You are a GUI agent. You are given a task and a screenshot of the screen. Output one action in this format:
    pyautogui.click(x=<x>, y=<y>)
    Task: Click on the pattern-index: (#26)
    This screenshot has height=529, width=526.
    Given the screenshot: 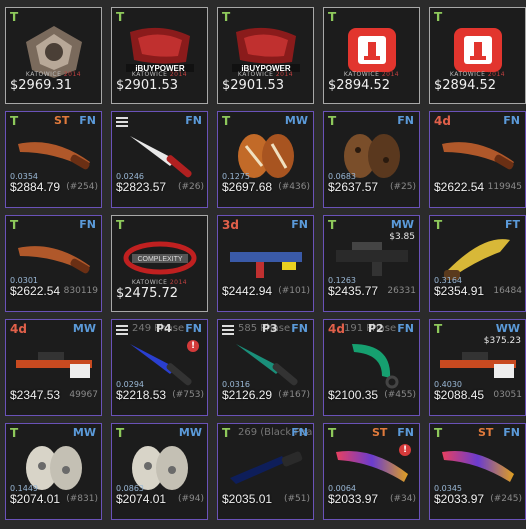 What is the action you would take?
    pyautogui.click(x=190, y=187)
    